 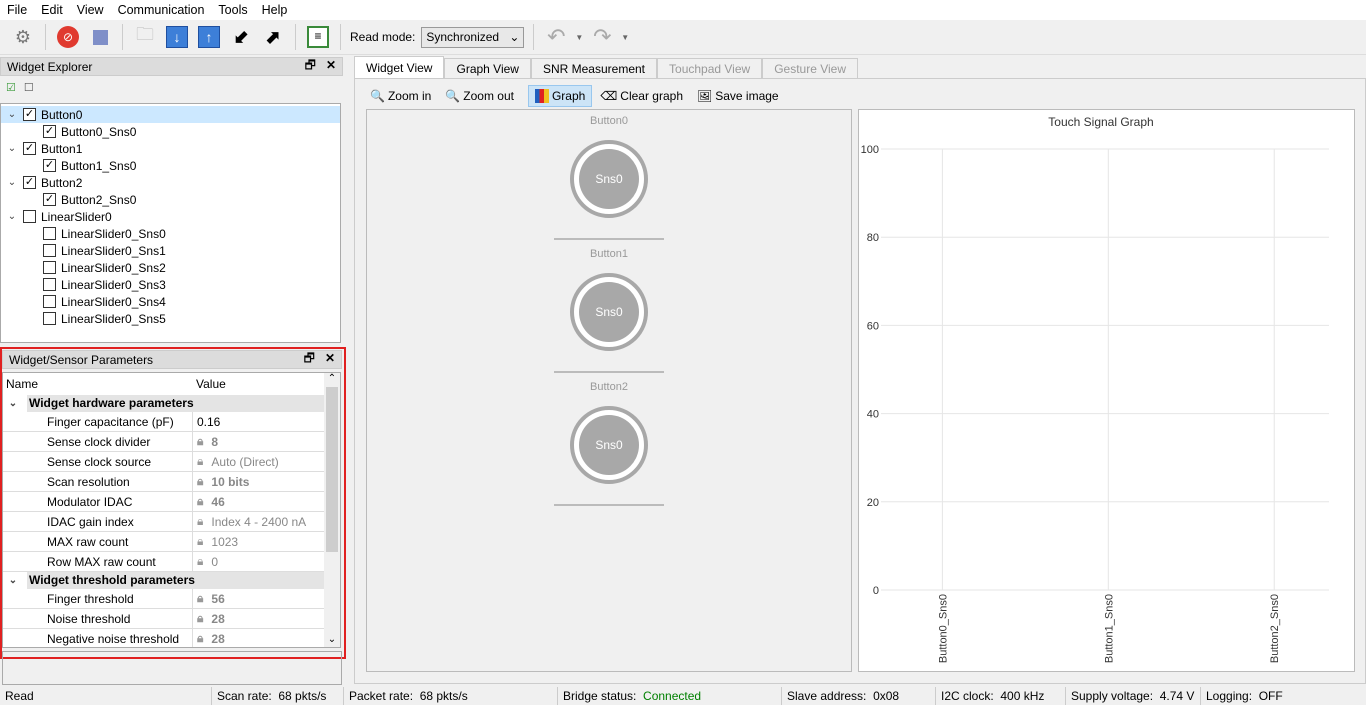 What do you see at coordinates (738, 96) in the screenshot?
I see `save-image-button: 🖼 Save image` at bounding box center [738, 96].